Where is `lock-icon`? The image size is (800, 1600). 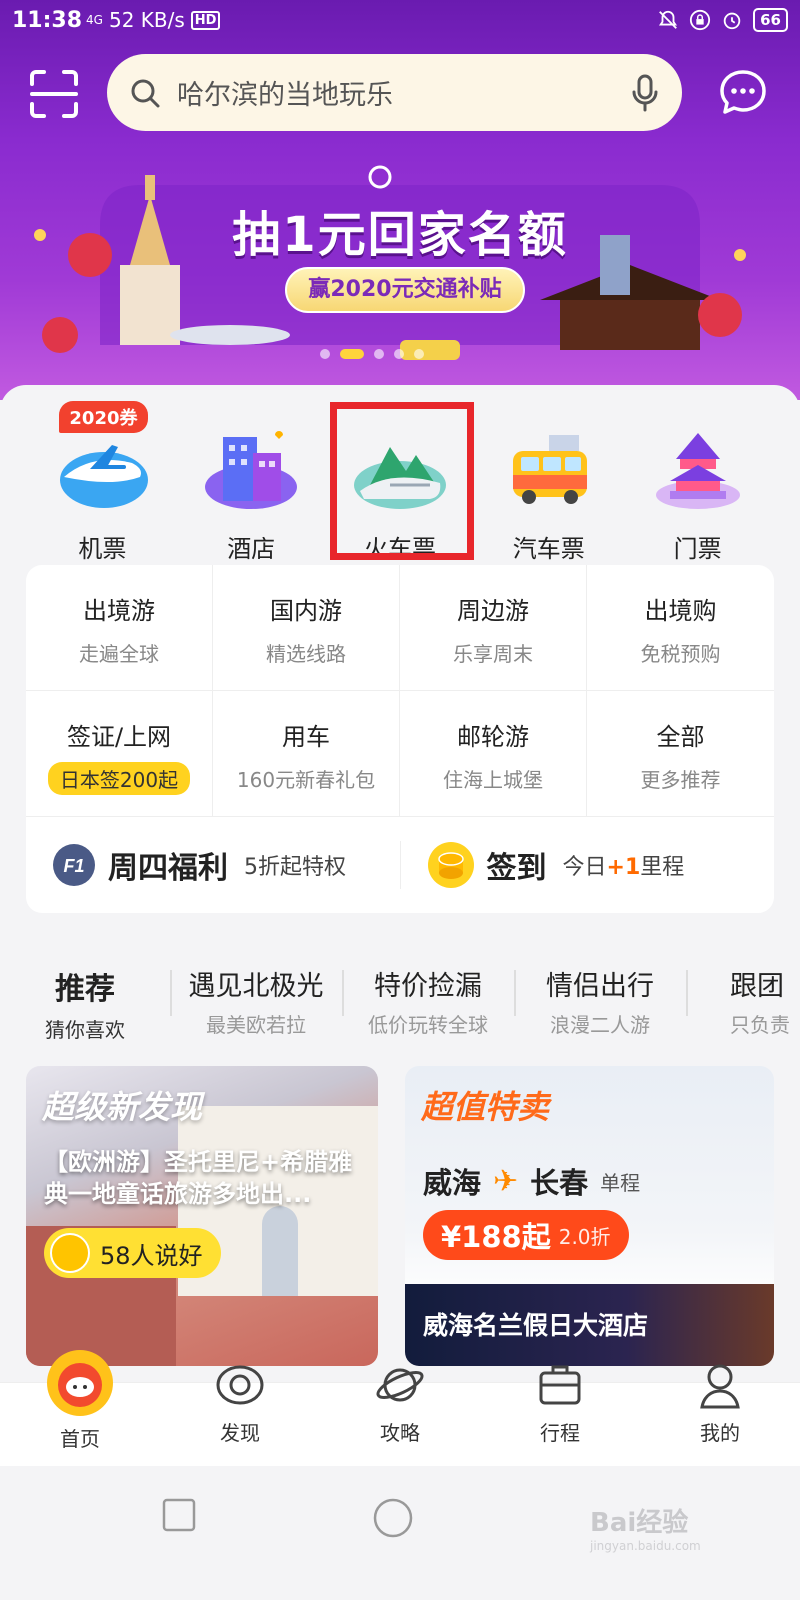
lock-icon is located at coordinates (700, 20).